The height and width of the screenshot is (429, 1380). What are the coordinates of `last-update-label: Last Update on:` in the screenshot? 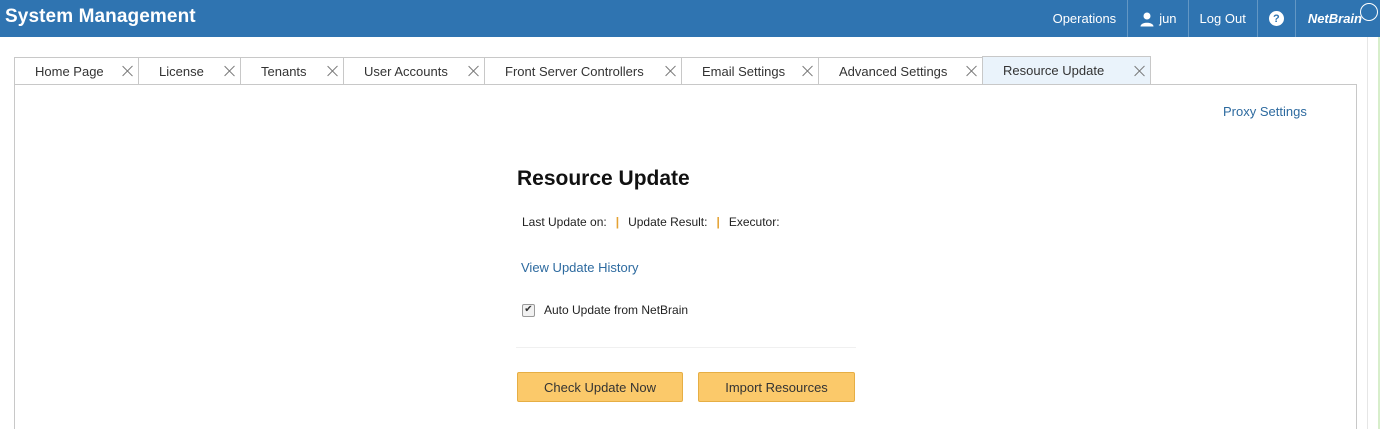 It's located at (564, 222).